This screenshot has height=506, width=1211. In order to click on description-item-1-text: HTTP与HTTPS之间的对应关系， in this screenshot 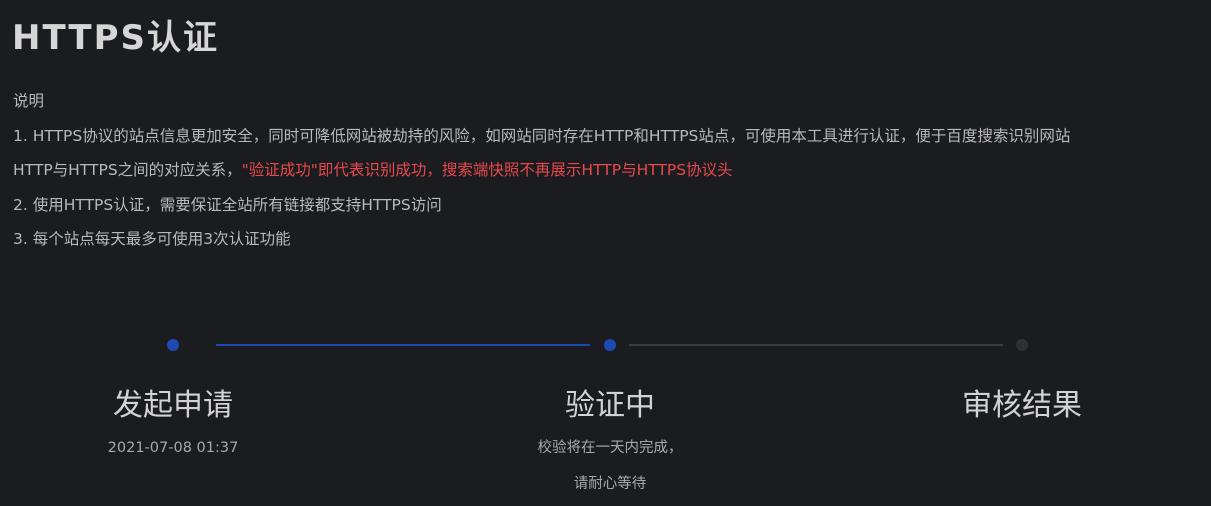, I will do `click(127, 170)`.